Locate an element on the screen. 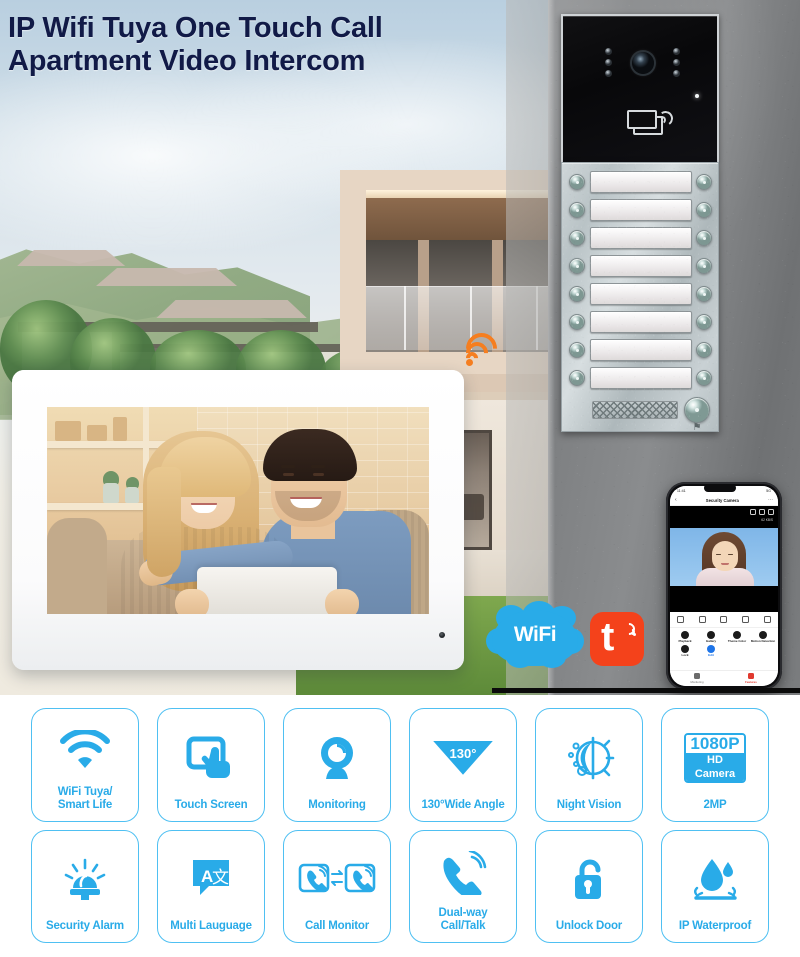  feature-card-hd-camera: 1080P HD Camera 2MP is located at coordinates (715, 765).